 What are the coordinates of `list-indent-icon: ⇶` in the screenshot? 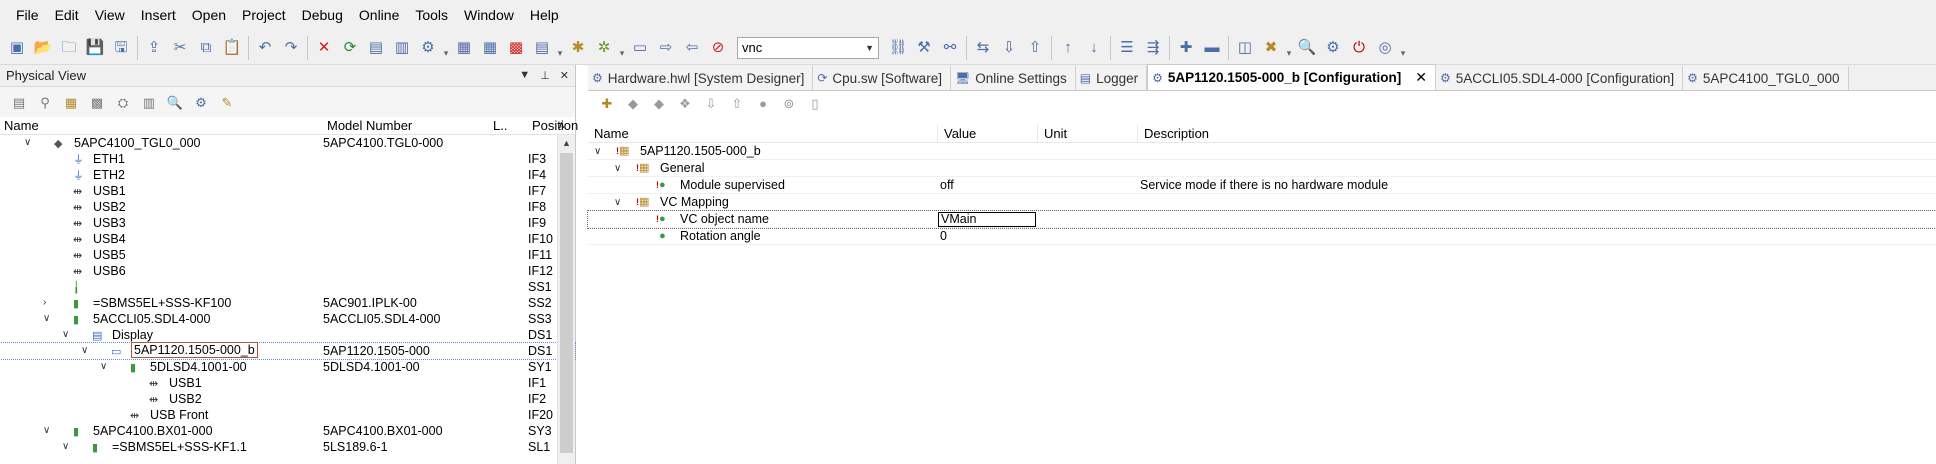 It's located at (1153, 48).